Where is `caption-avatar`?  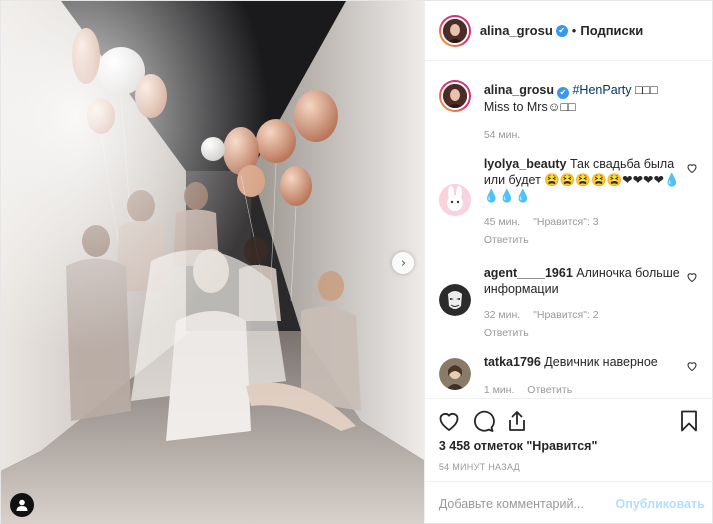 caption-avatar is located at coordinates (454, 96).